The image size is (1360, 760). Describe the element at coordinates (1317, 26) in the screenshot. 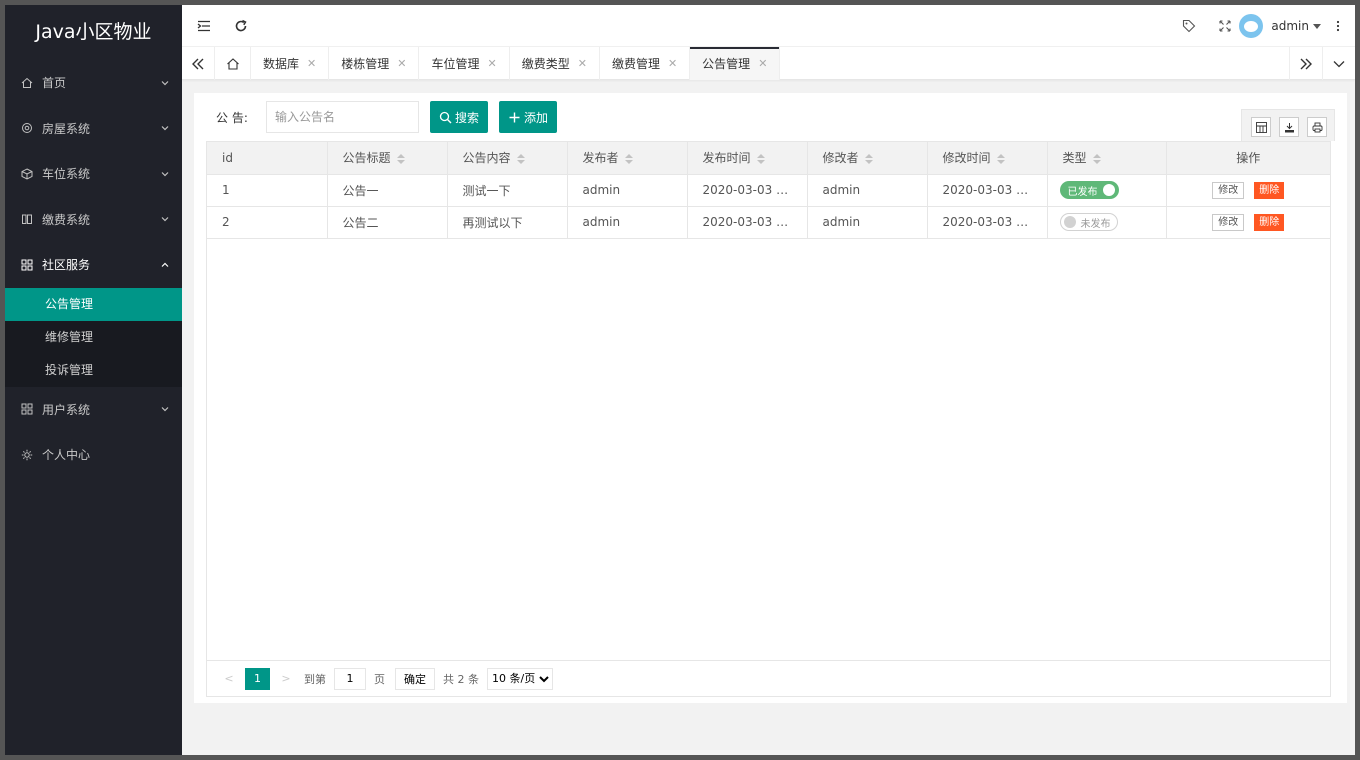

I see `caret-down-icon` at that location.